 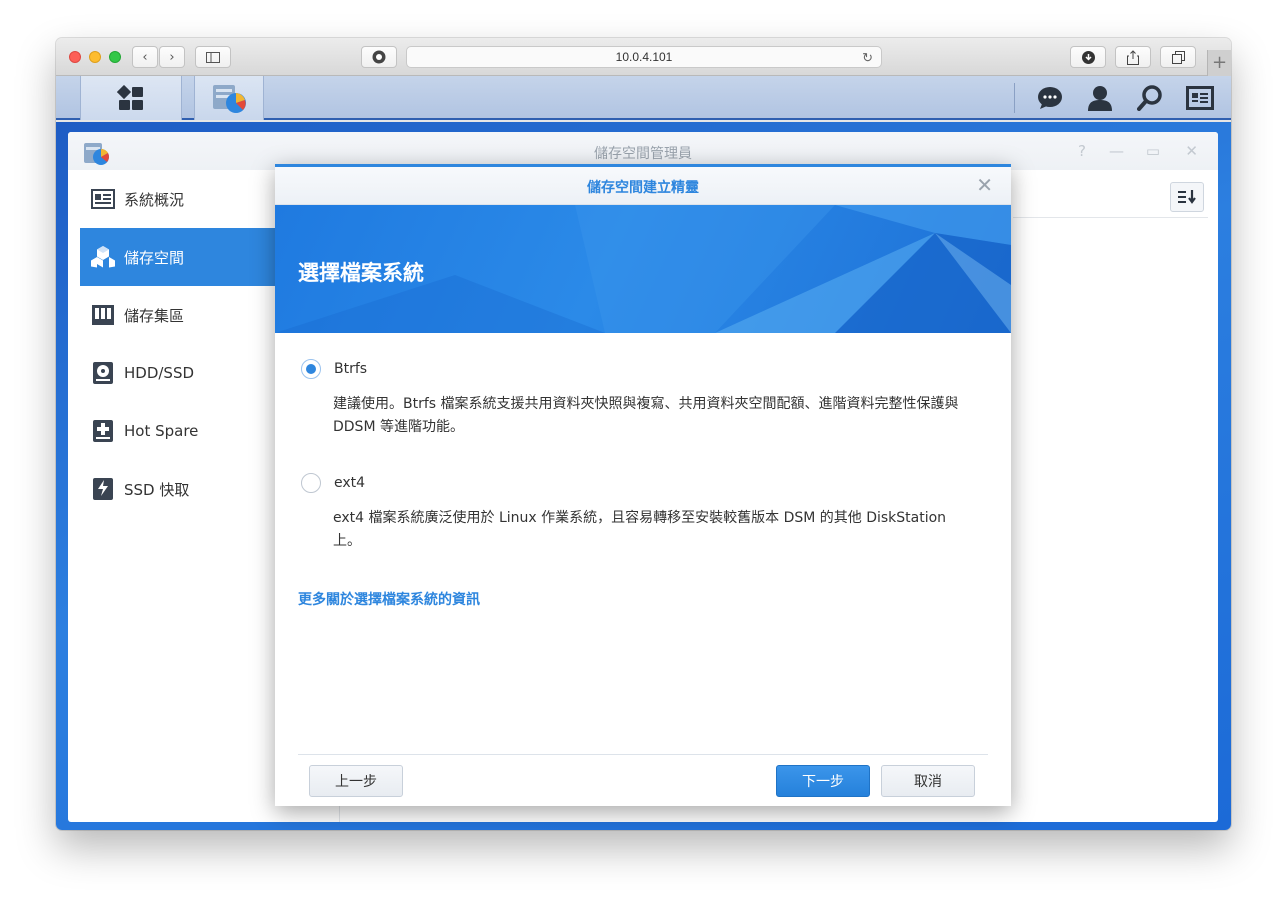 I want to click on radio-btrfs, so click(x=311, y=369).